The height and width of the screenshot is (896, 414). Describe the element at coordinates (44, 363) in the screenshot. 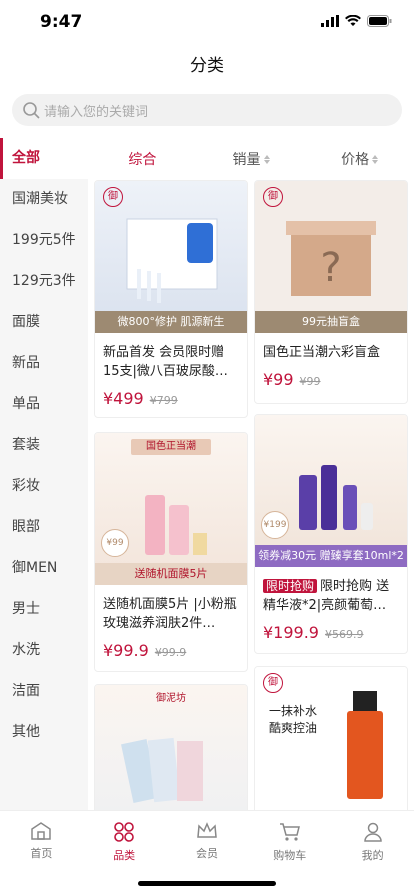

I see `sidebar-item-new: 新品` at that location.